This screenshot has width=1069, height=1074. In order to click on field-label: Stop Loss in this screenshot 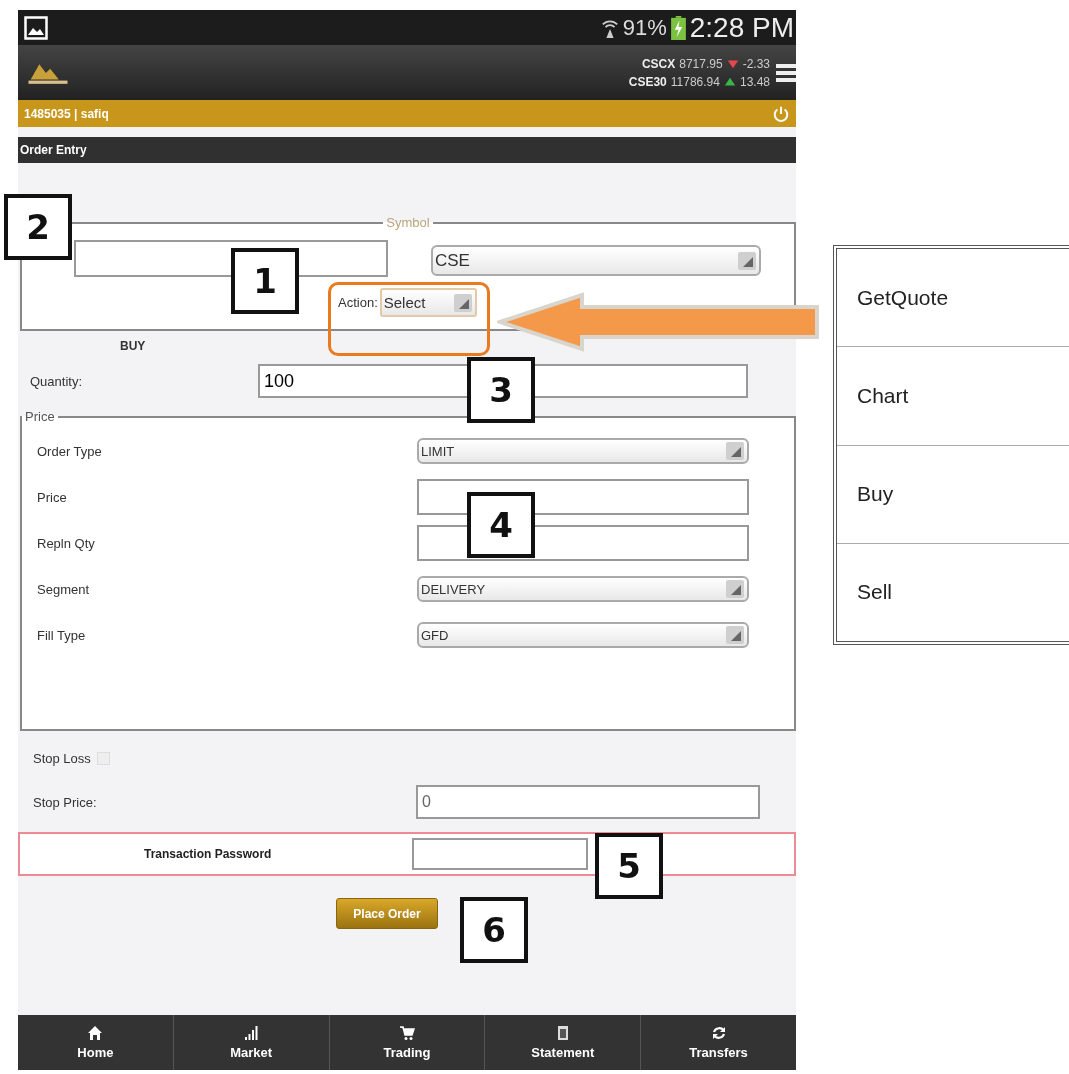, I will do `click(62, 758)`.